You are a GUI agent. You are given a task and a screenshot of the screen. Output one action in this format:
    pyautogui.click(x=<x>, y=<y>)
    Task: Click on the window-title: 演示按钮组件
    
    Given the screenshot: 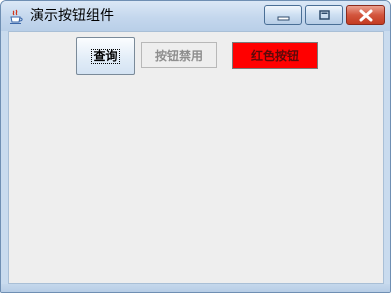 What is the action you would take?
    pyautogui.click(x=72, y=16)
    